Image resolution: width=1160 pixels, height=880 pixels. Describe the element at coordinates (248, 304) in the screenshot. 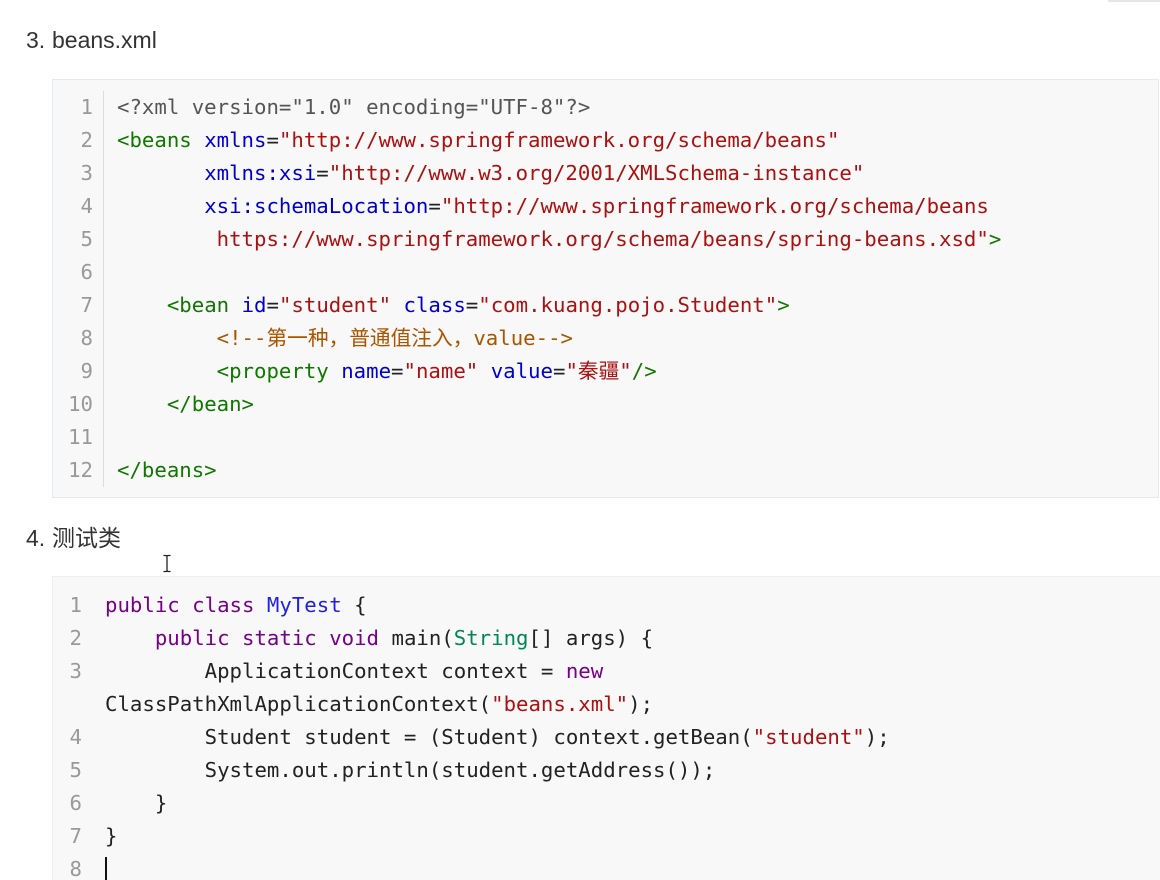

I see `code-token: id` at that location.